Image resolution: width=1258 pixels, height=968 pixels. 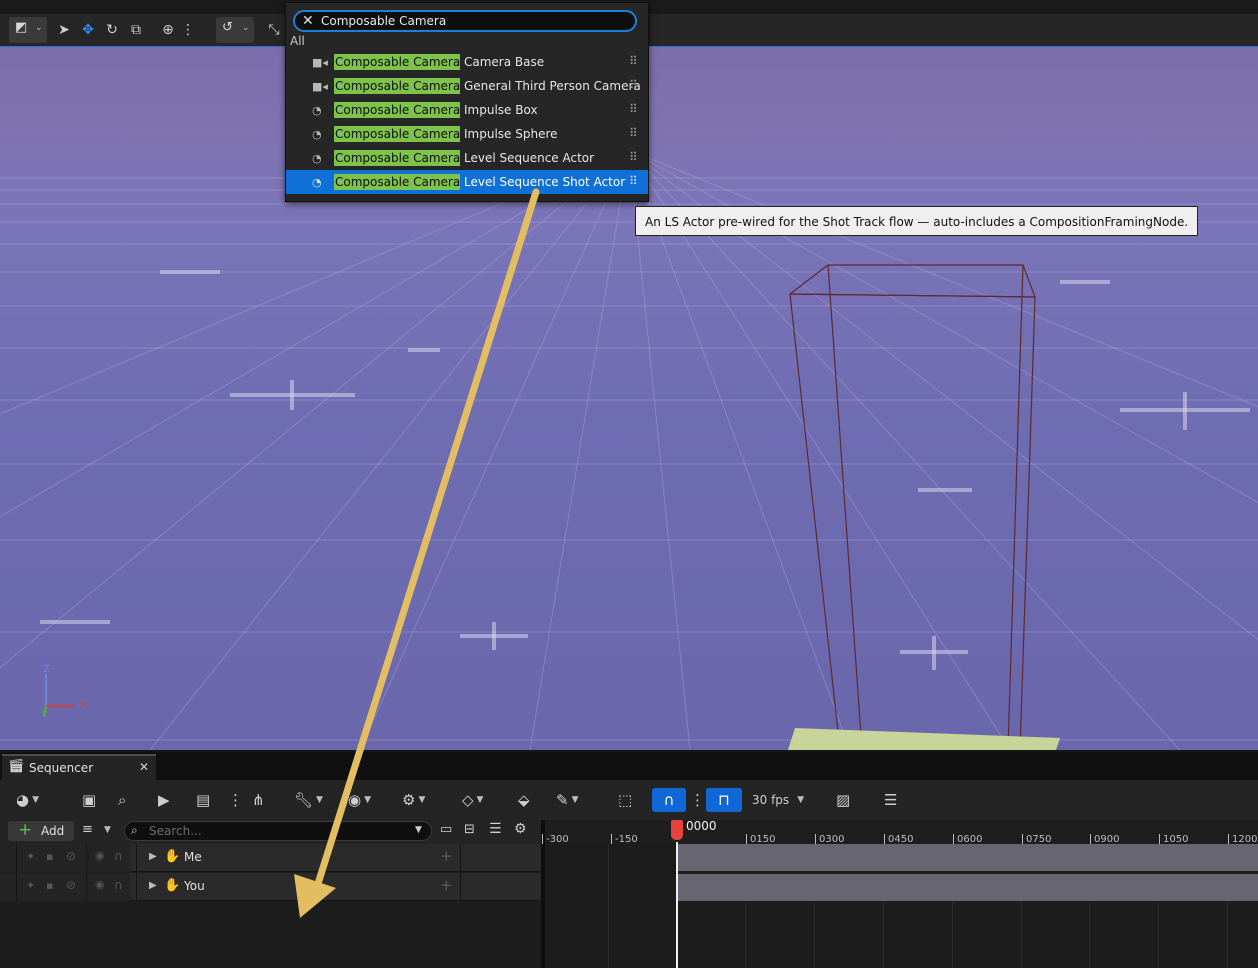 I want to click on select-mode-dropdown: ◩ ⌄, so click(x=28, y=30).